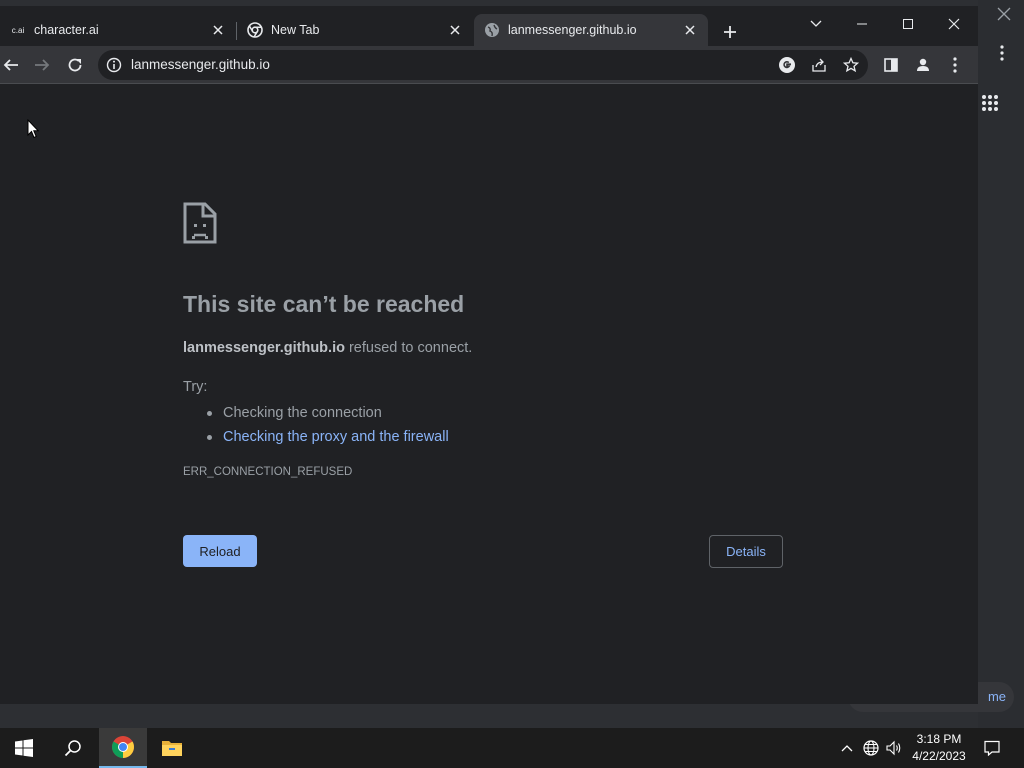 This screenshot has width=1024, height=768. I want to click on info-icon, so click(114, 65).